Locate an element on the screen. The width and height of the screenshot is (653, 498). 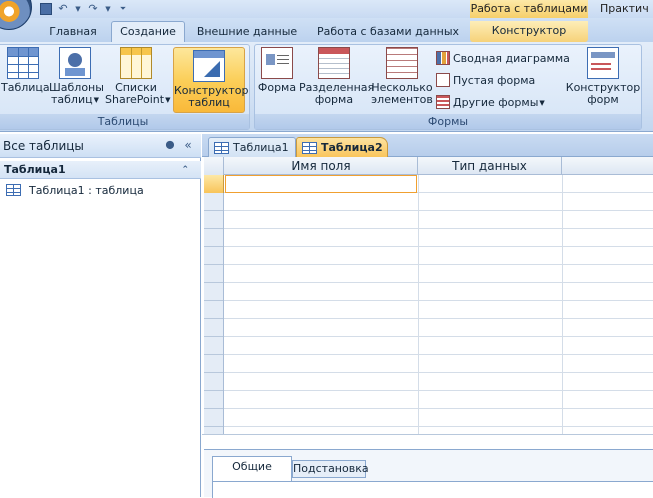
pivot-chart-icon is located at coordinates (443, 58).